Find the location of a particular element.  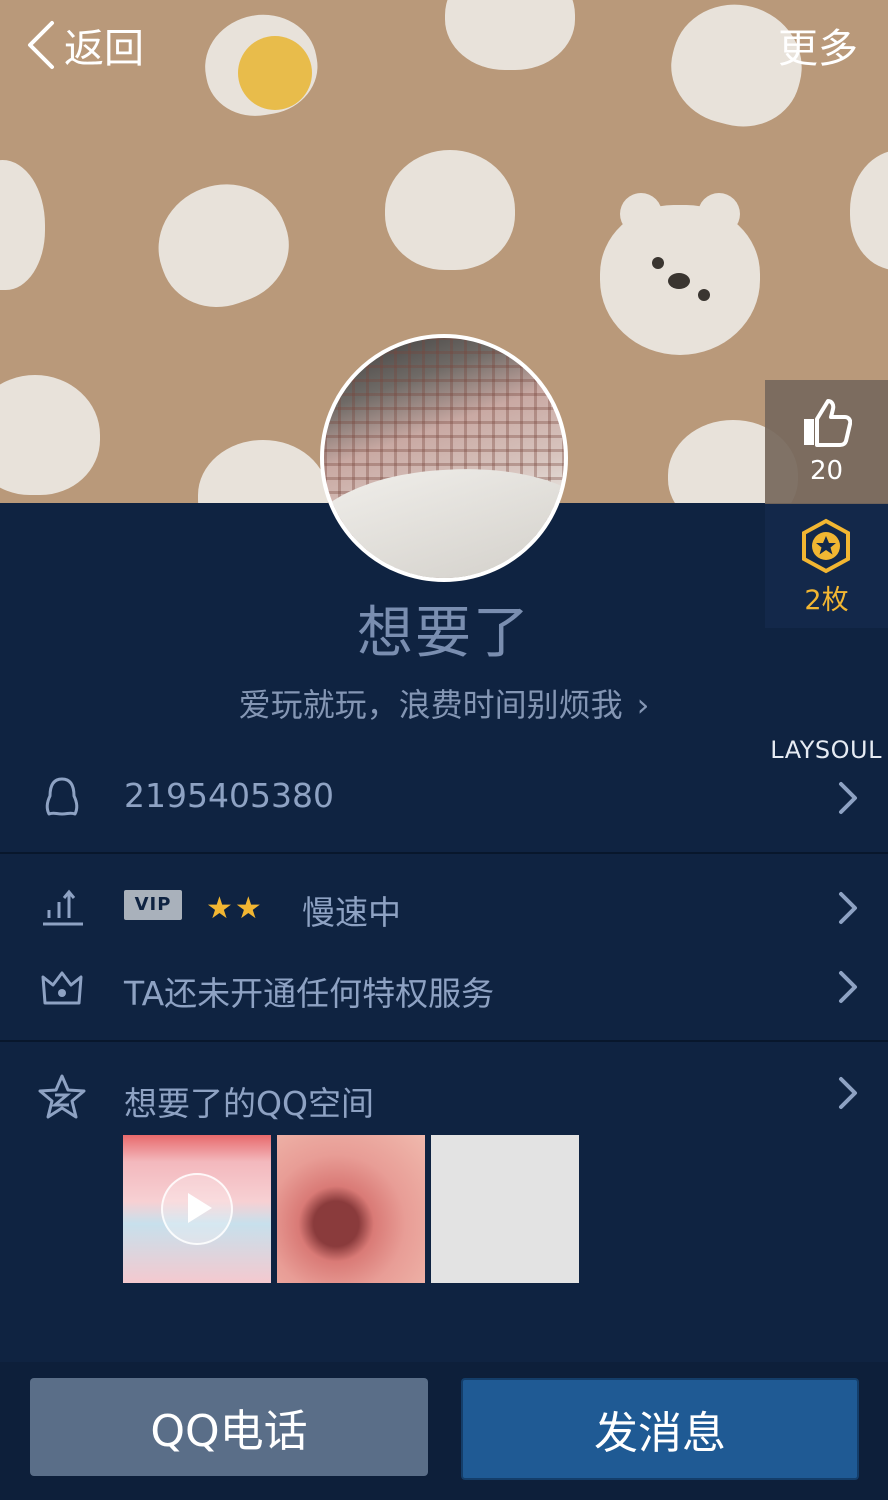

crown-icon is located at coordinates (62, 987).